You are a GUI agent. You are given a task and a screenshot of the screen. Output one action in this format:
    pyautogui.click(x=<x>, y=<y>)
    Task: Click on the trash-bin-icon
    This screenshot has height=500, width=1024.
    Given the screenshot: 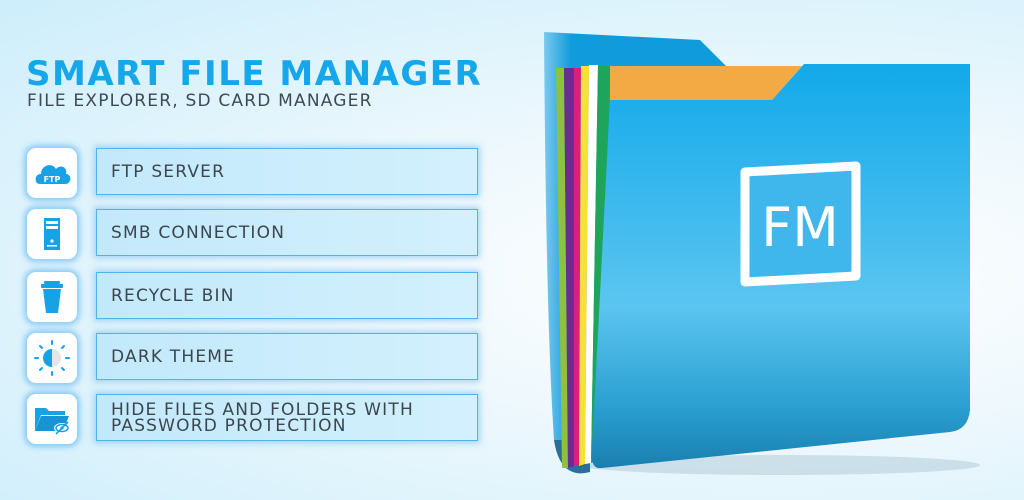 What is the action you would take?
    pyautogui.click(x=52, y=297)
    